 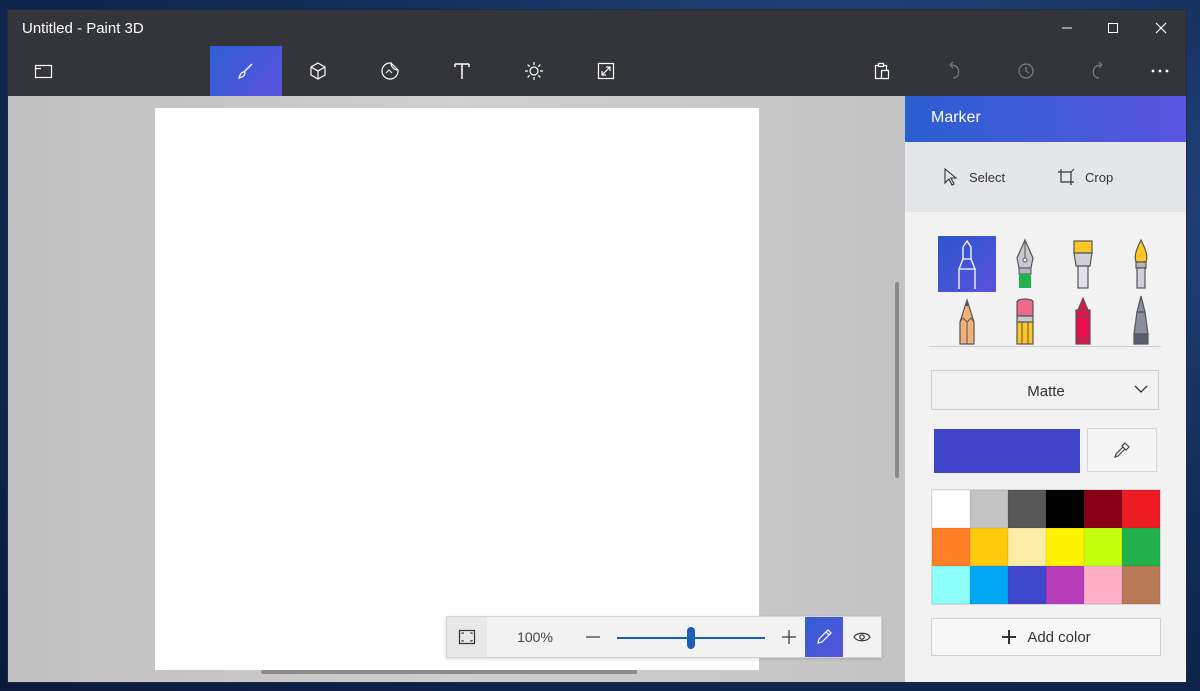 I want to click on panel-title: Marker, so click(x=956, y=117).